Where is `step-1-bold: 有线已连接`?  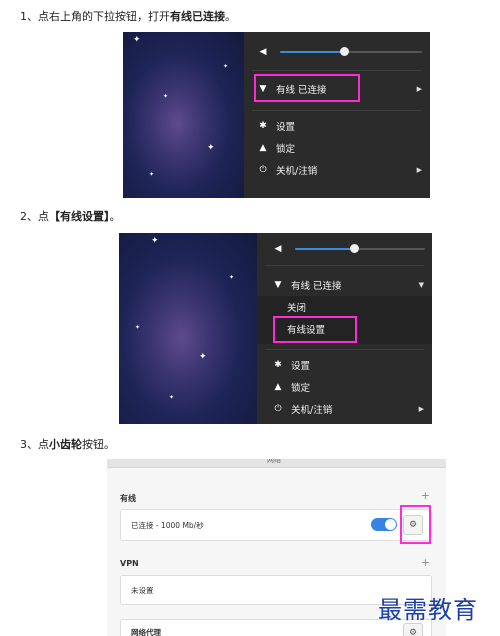
step-1-bold: 有线已连接 is located at coordinates (197, 16).